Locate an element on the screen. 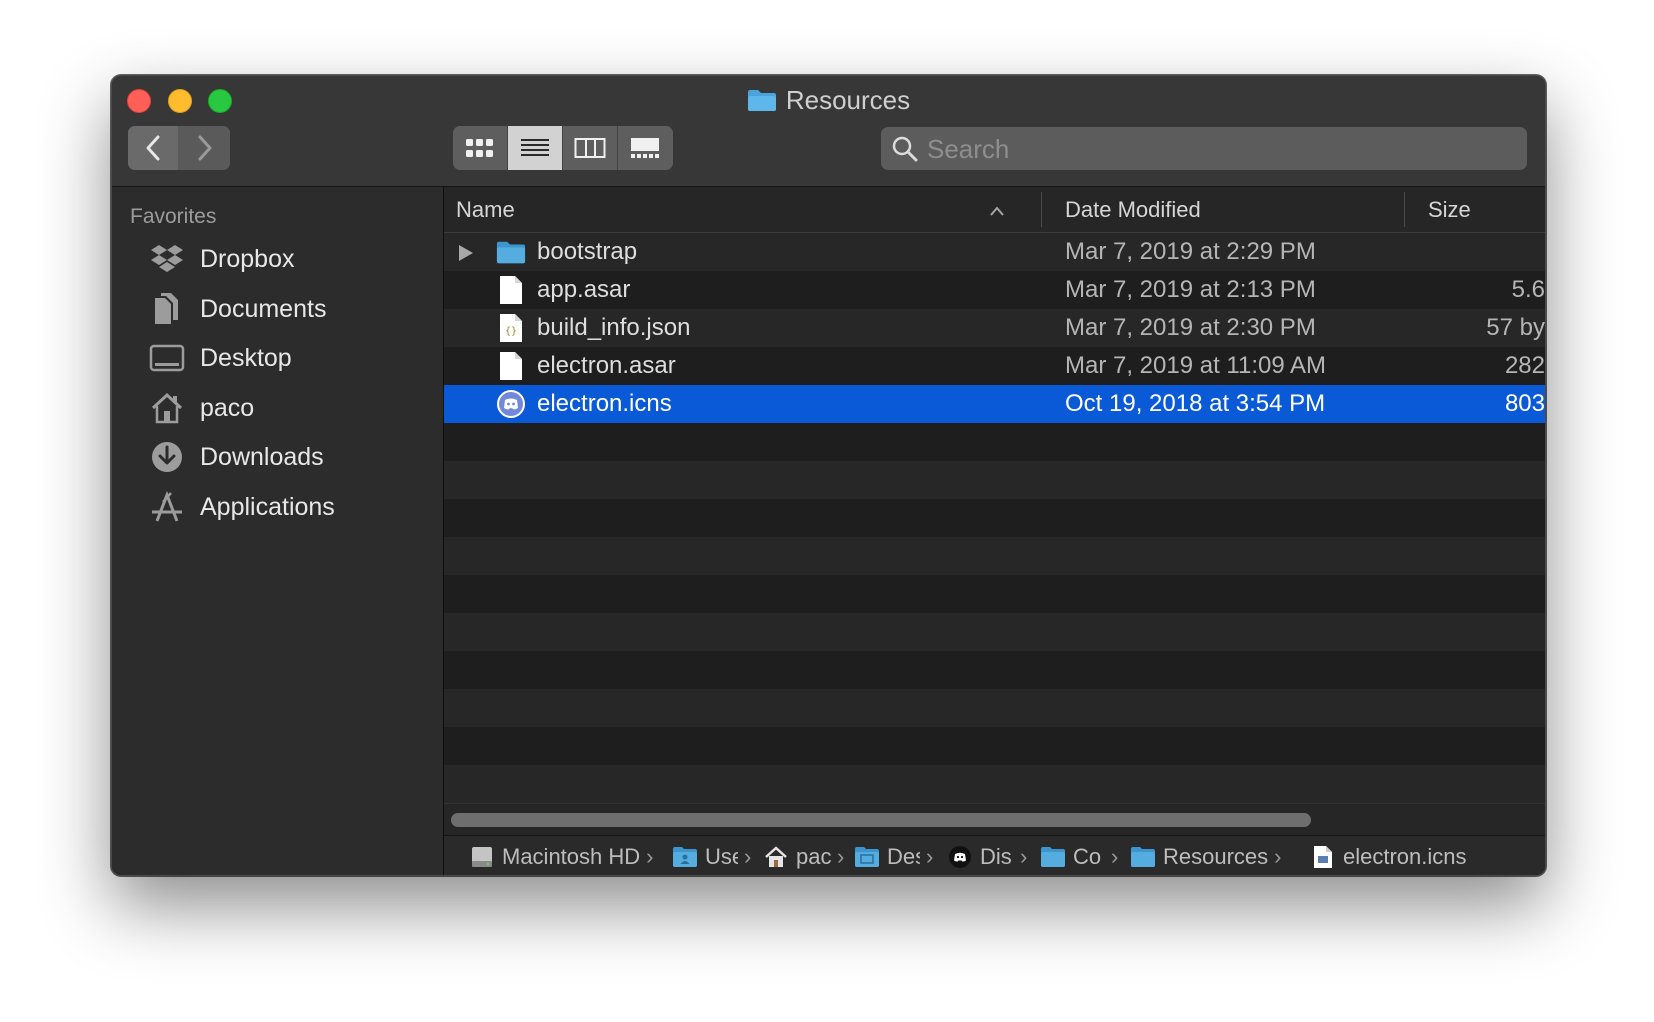 The height and width of the screenshot is (1022, 1654). file-date: Mar 7, 2019 at 11:09 AM is located at coordinates (1196, 365).